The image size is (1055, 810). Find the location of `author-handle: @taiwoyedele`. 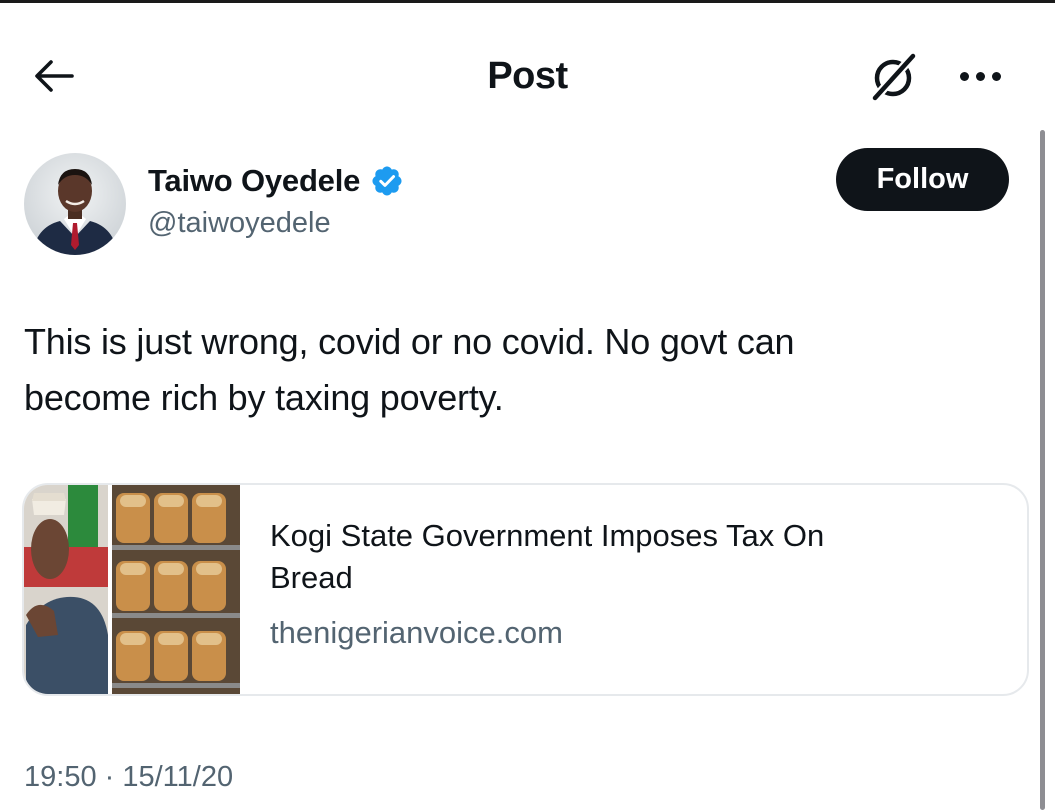

author-handle: @taiwoyedele is located at coordinates (239, 223).